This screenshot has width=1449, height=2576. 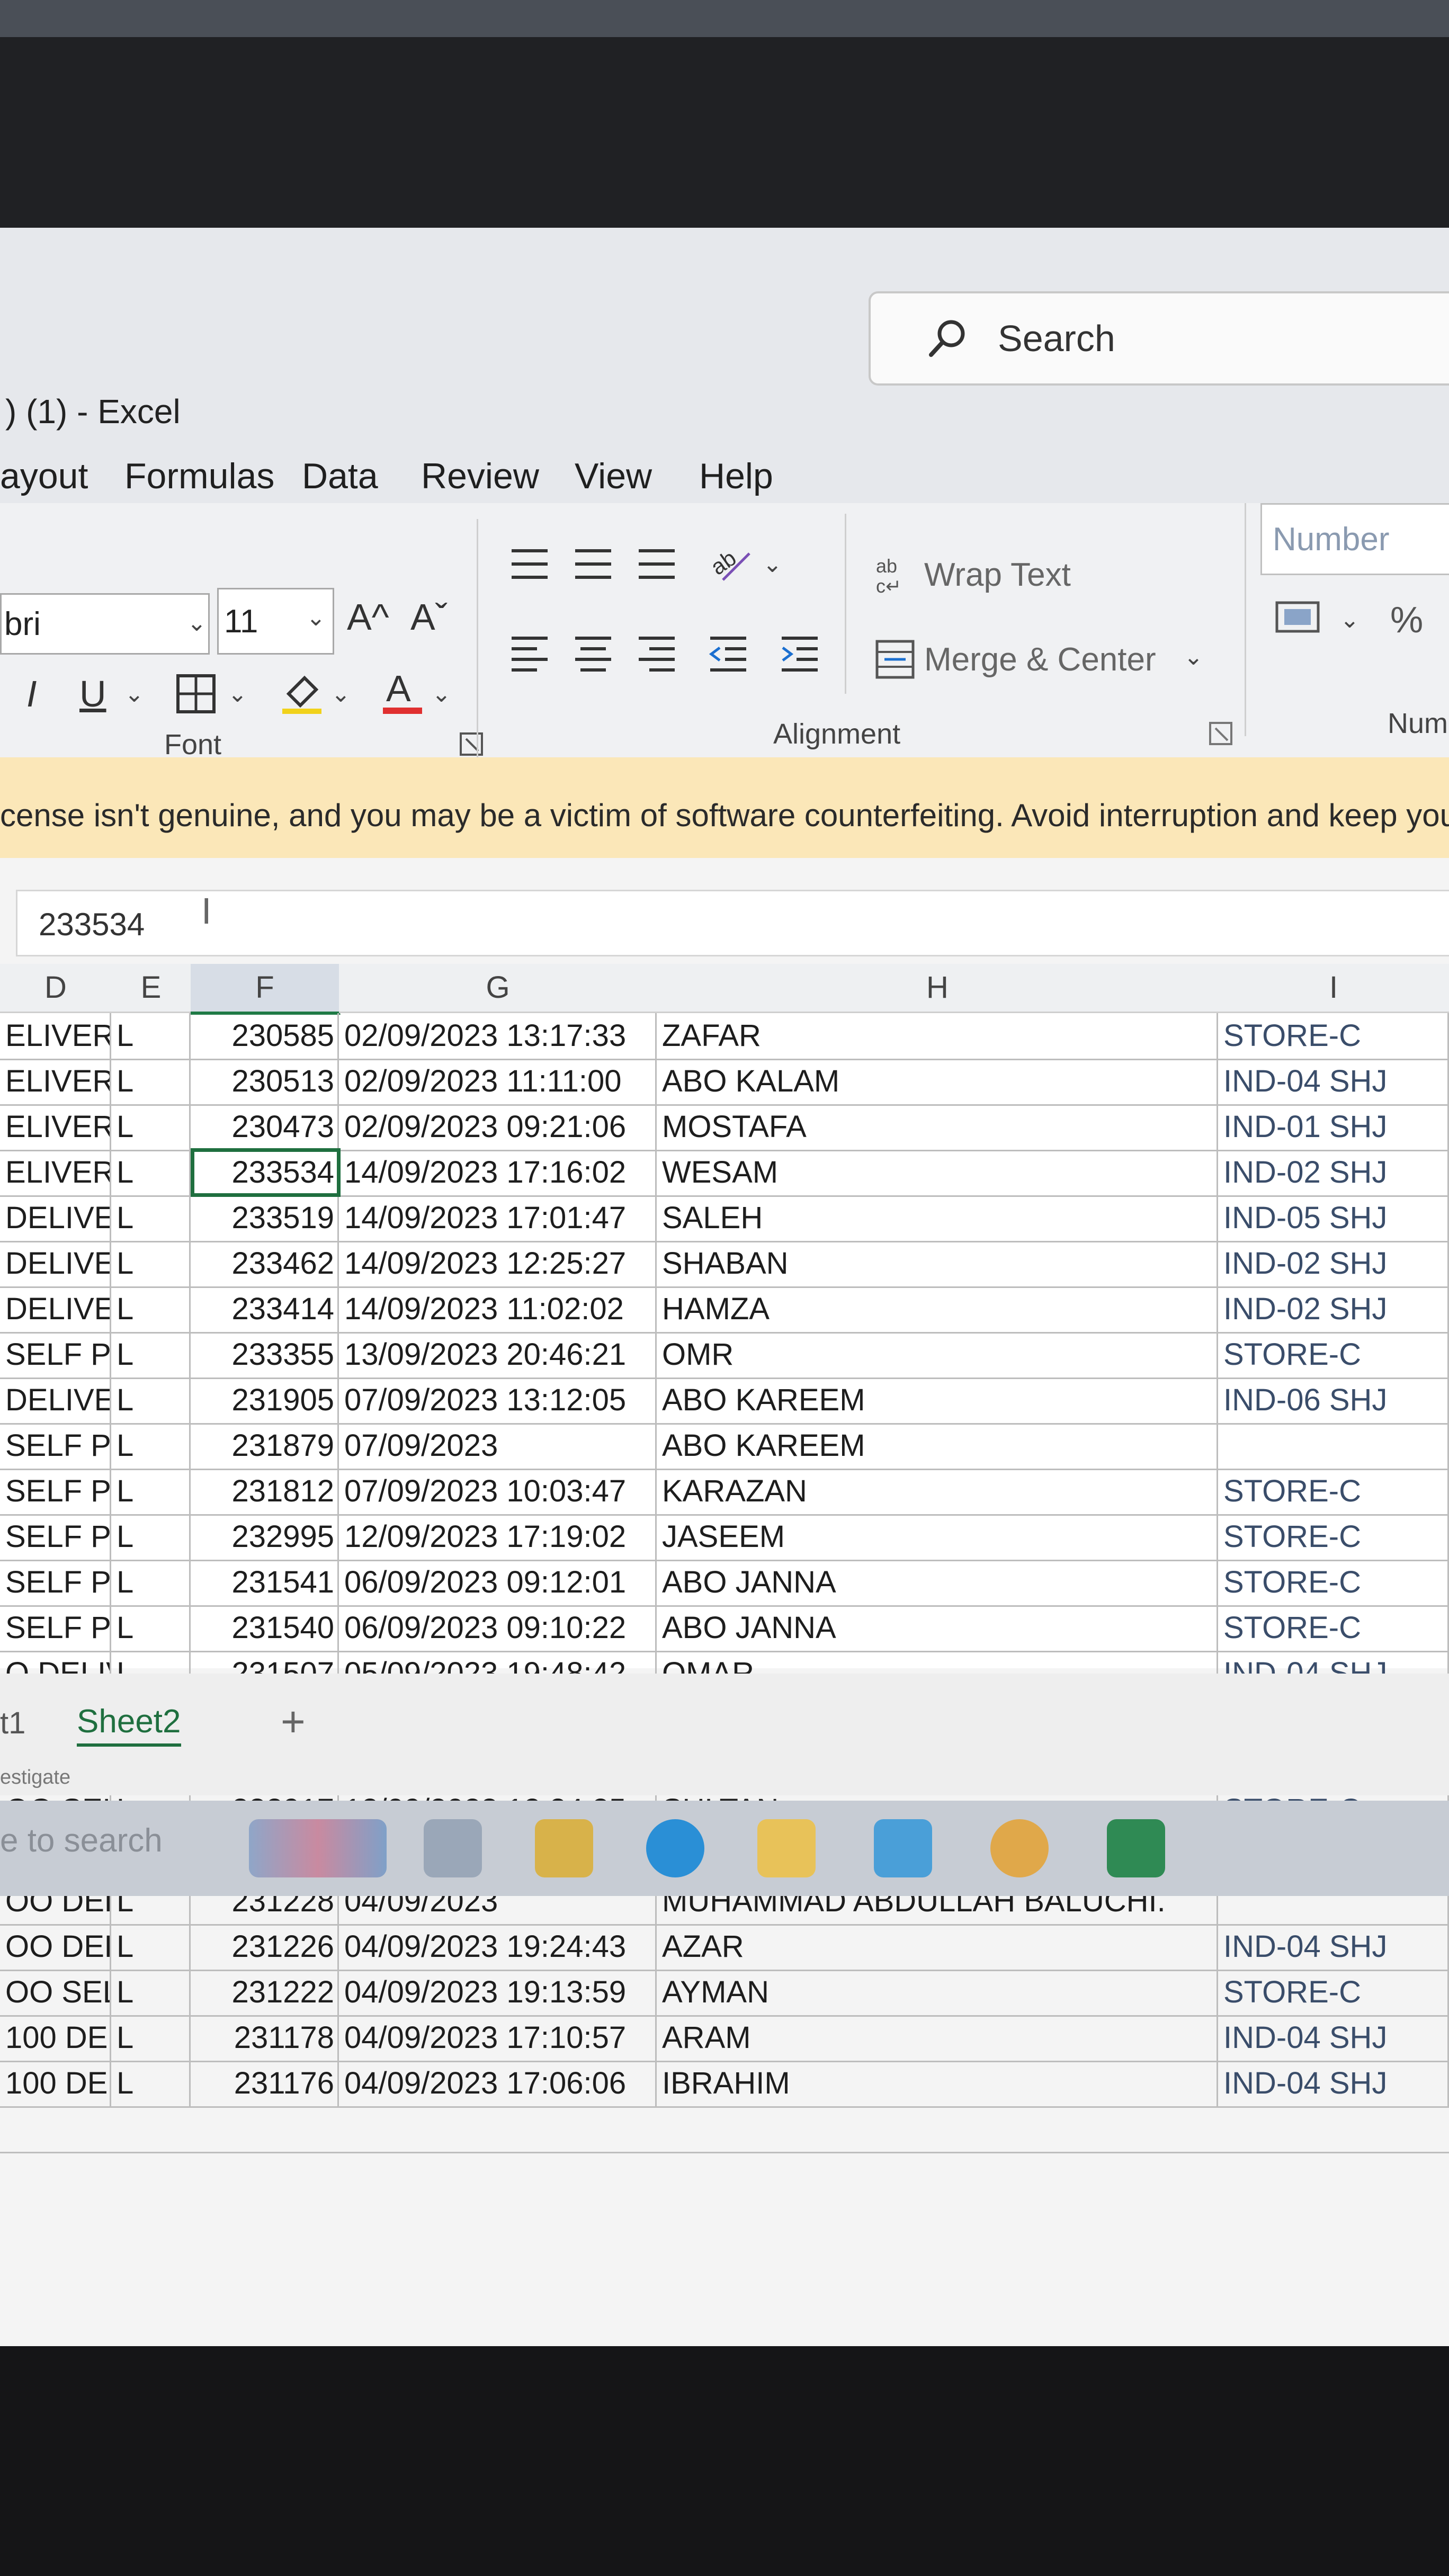 What do you see at coordinates (265, 1947) in the screenshot?
I see `cell-f: 231226` at bounding box center [265, 1947].